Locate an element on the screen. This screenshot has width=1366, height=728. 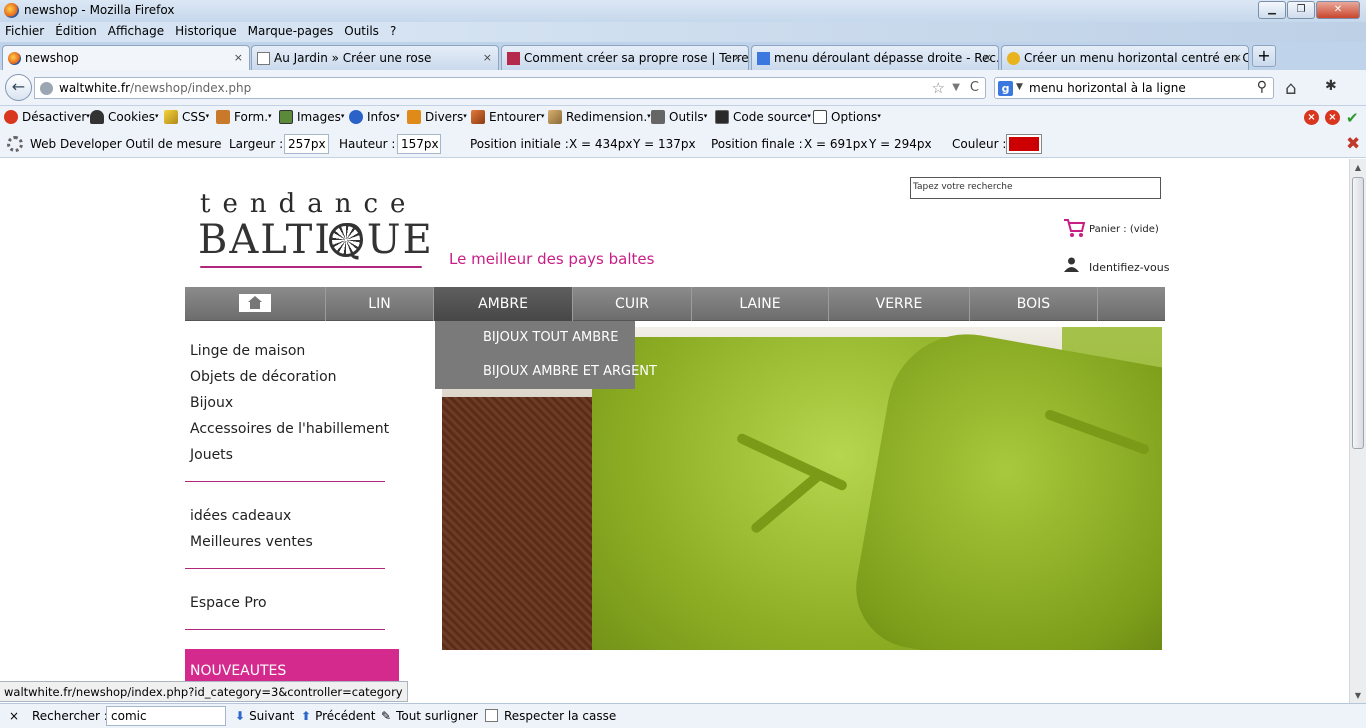
left-menu-item: Linge de maison is located at coordinates (247, 351).